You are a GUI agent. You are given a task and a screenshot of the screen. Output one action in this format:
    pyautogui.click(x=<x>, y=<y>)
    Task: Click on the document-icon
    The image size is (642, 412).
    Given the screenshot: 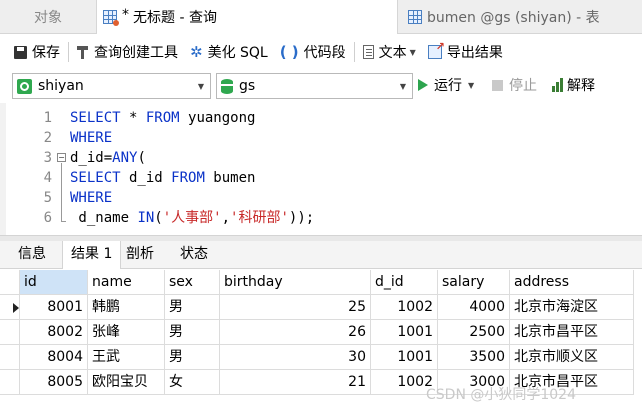 What is the action you would take?
    pyautogui.click(x=368, y=52)
    